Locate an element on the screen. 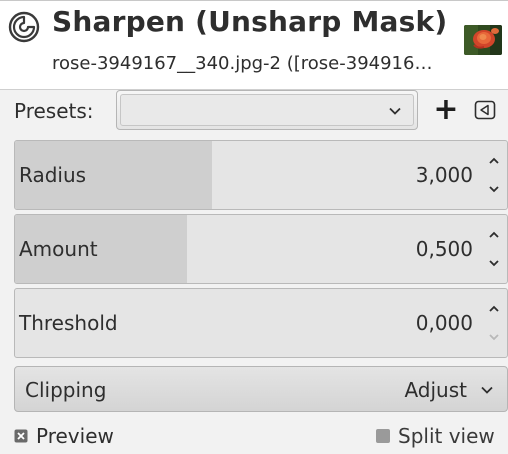  split-view-checkbox: Split view is located at coordinates (435, 436).